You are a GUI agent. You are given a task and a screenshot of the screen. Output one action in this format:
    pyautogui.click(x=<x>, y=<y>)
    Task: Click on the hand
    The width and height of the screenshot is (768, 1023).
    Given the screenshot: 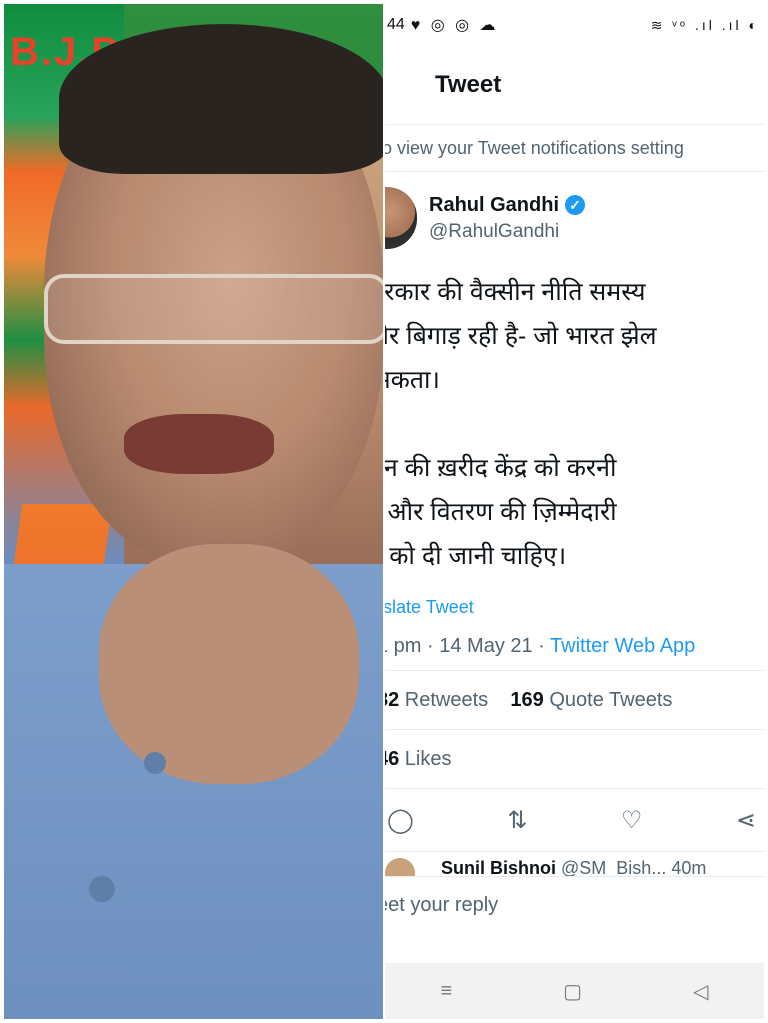 What is the action you would take?
    pyautogui.click(x=229, y=664)
    